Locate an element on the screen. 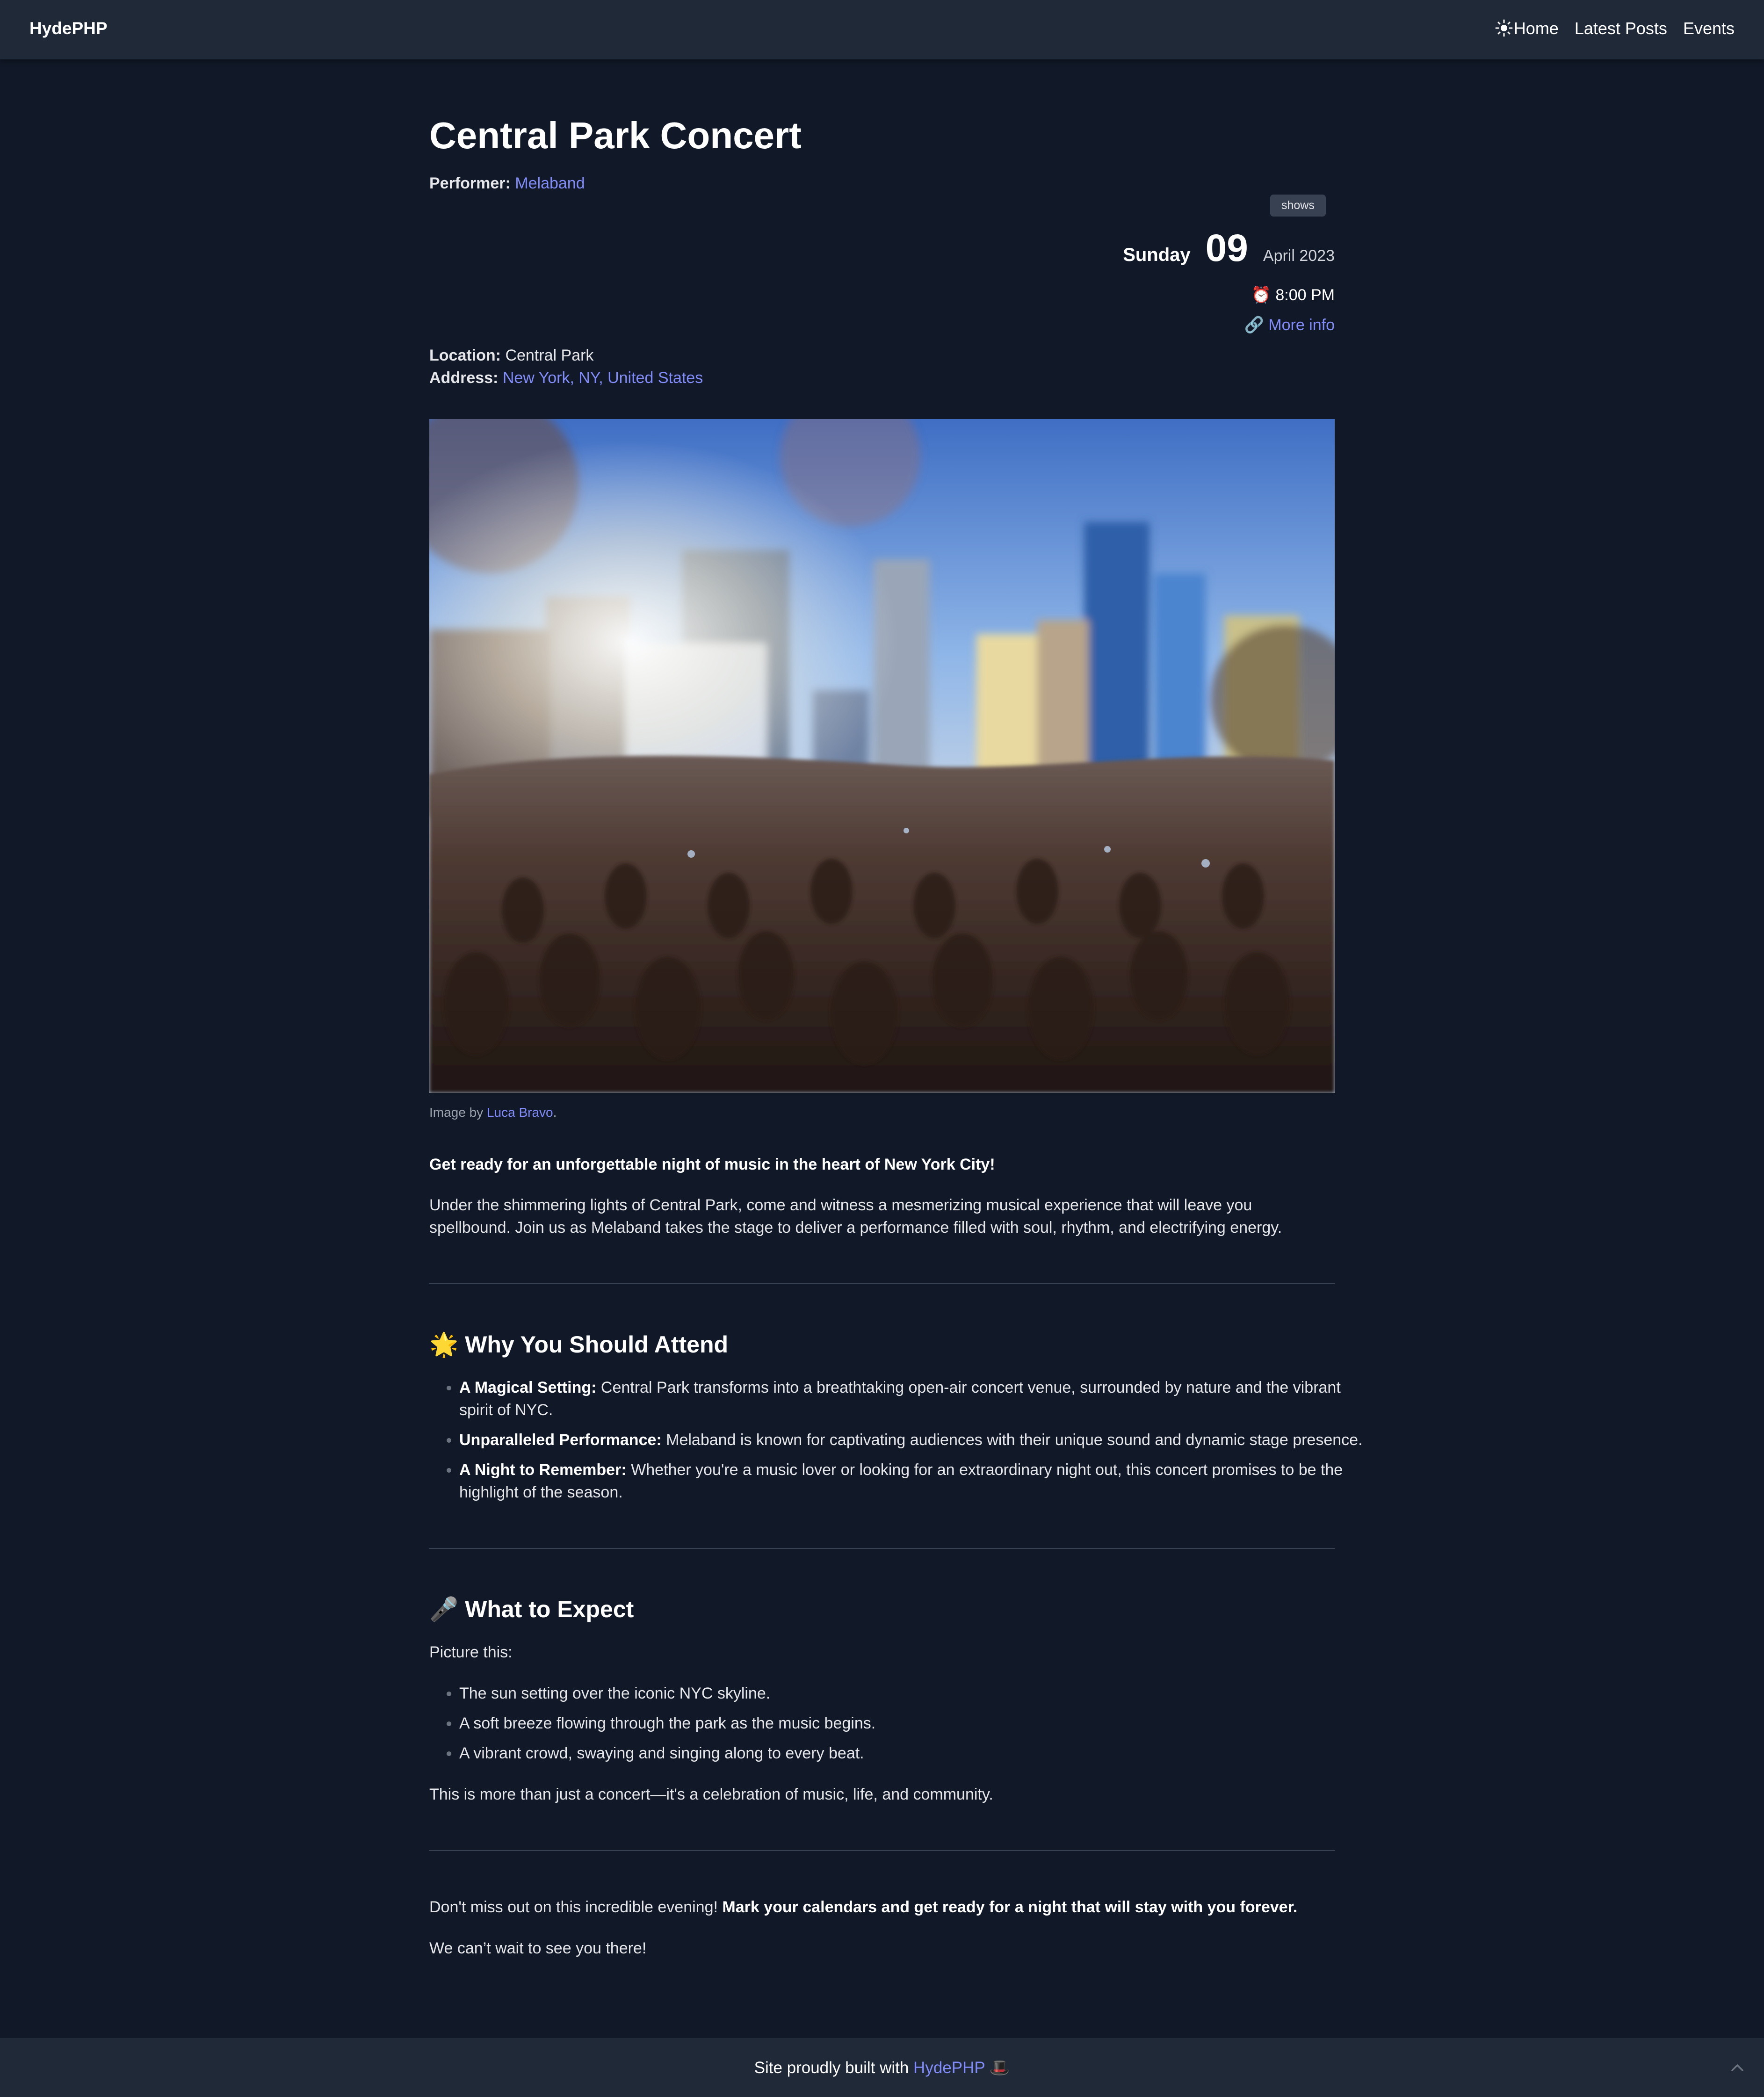 This screenshot has height=2097, width=1764. main-nav: Home Latest Posts Events is located at coordinates (1624, 29).